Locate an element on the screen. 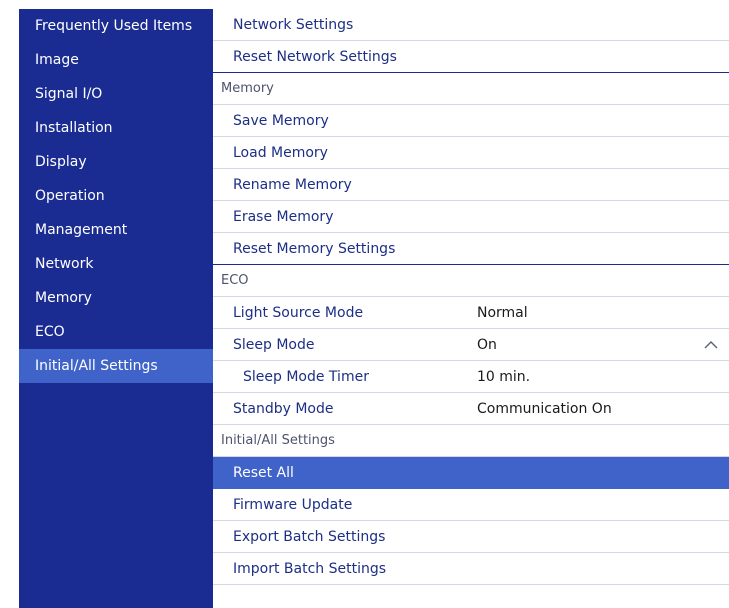  light-source-mode-value: Normal is located at coordinates (502, 313).